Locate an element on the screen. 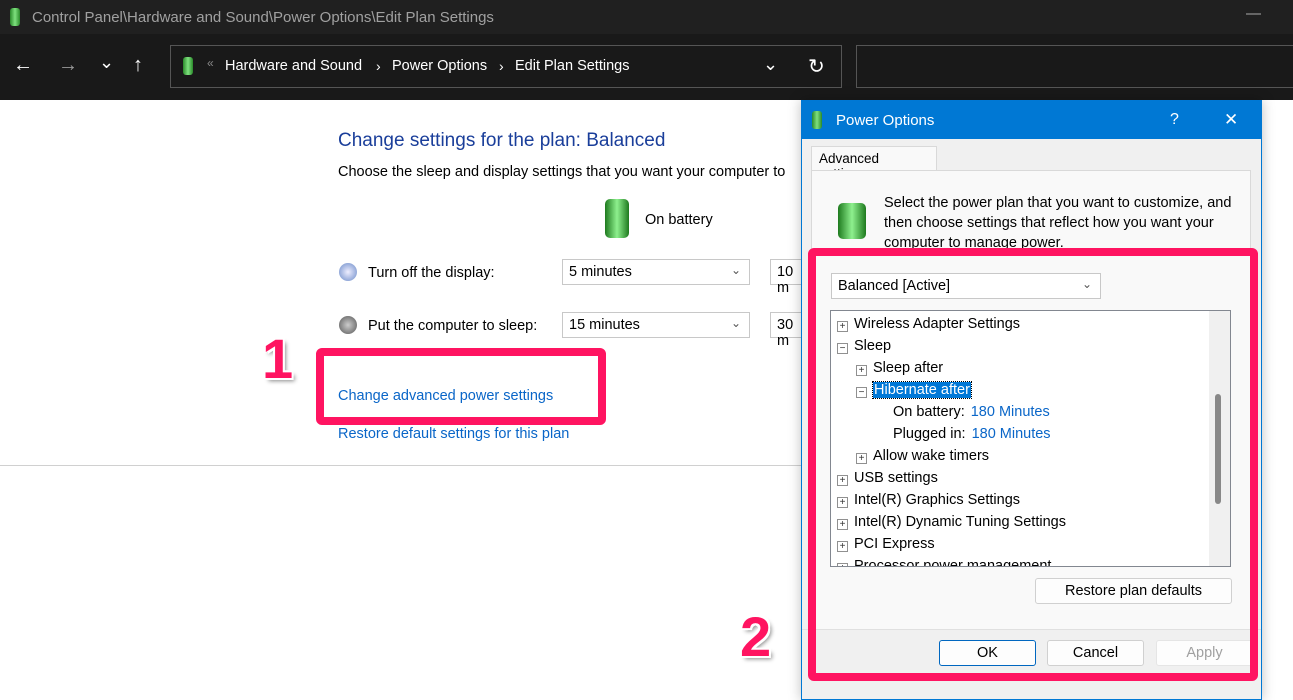  minimize-icon: — is located at coordinates (1253, 13).